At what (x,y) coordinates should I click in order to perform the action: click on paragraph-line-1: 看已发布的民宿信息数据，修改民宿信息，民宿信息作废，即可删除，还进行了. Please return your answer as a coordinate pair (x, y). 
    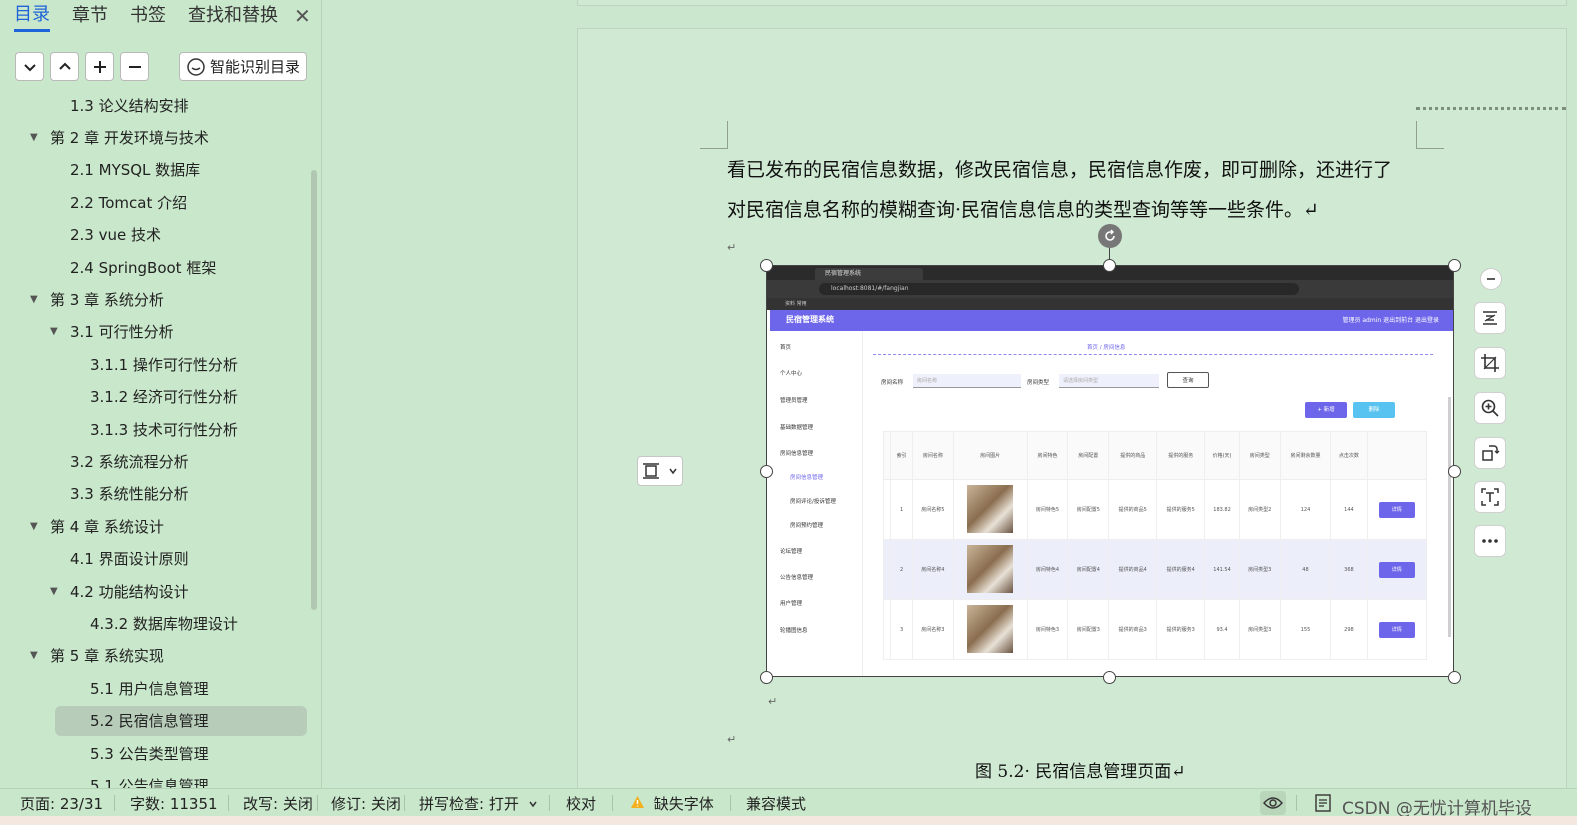
    Looking at the image, I should click on (1059, 168).